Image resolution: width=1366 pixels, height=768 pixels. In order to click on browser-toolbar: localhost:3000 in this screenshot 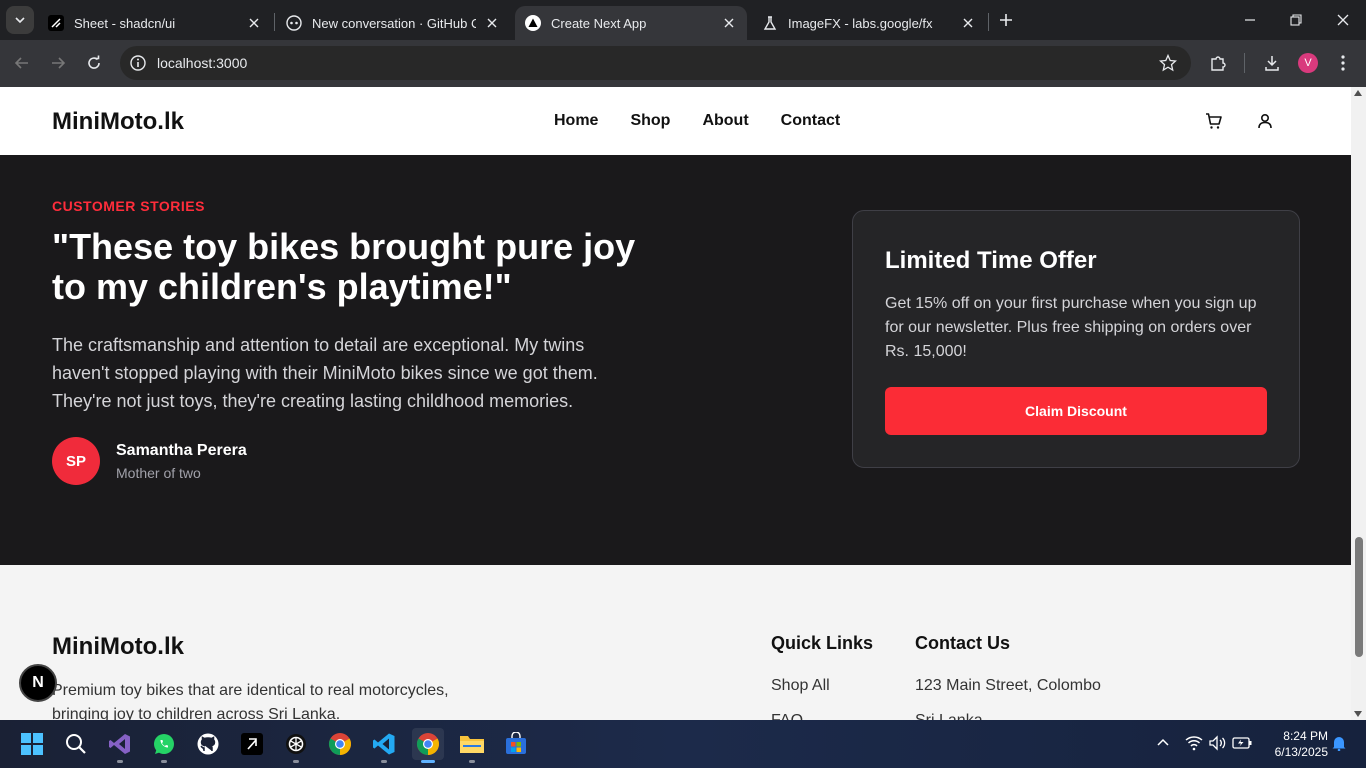, I will do `click(683, 63)`.